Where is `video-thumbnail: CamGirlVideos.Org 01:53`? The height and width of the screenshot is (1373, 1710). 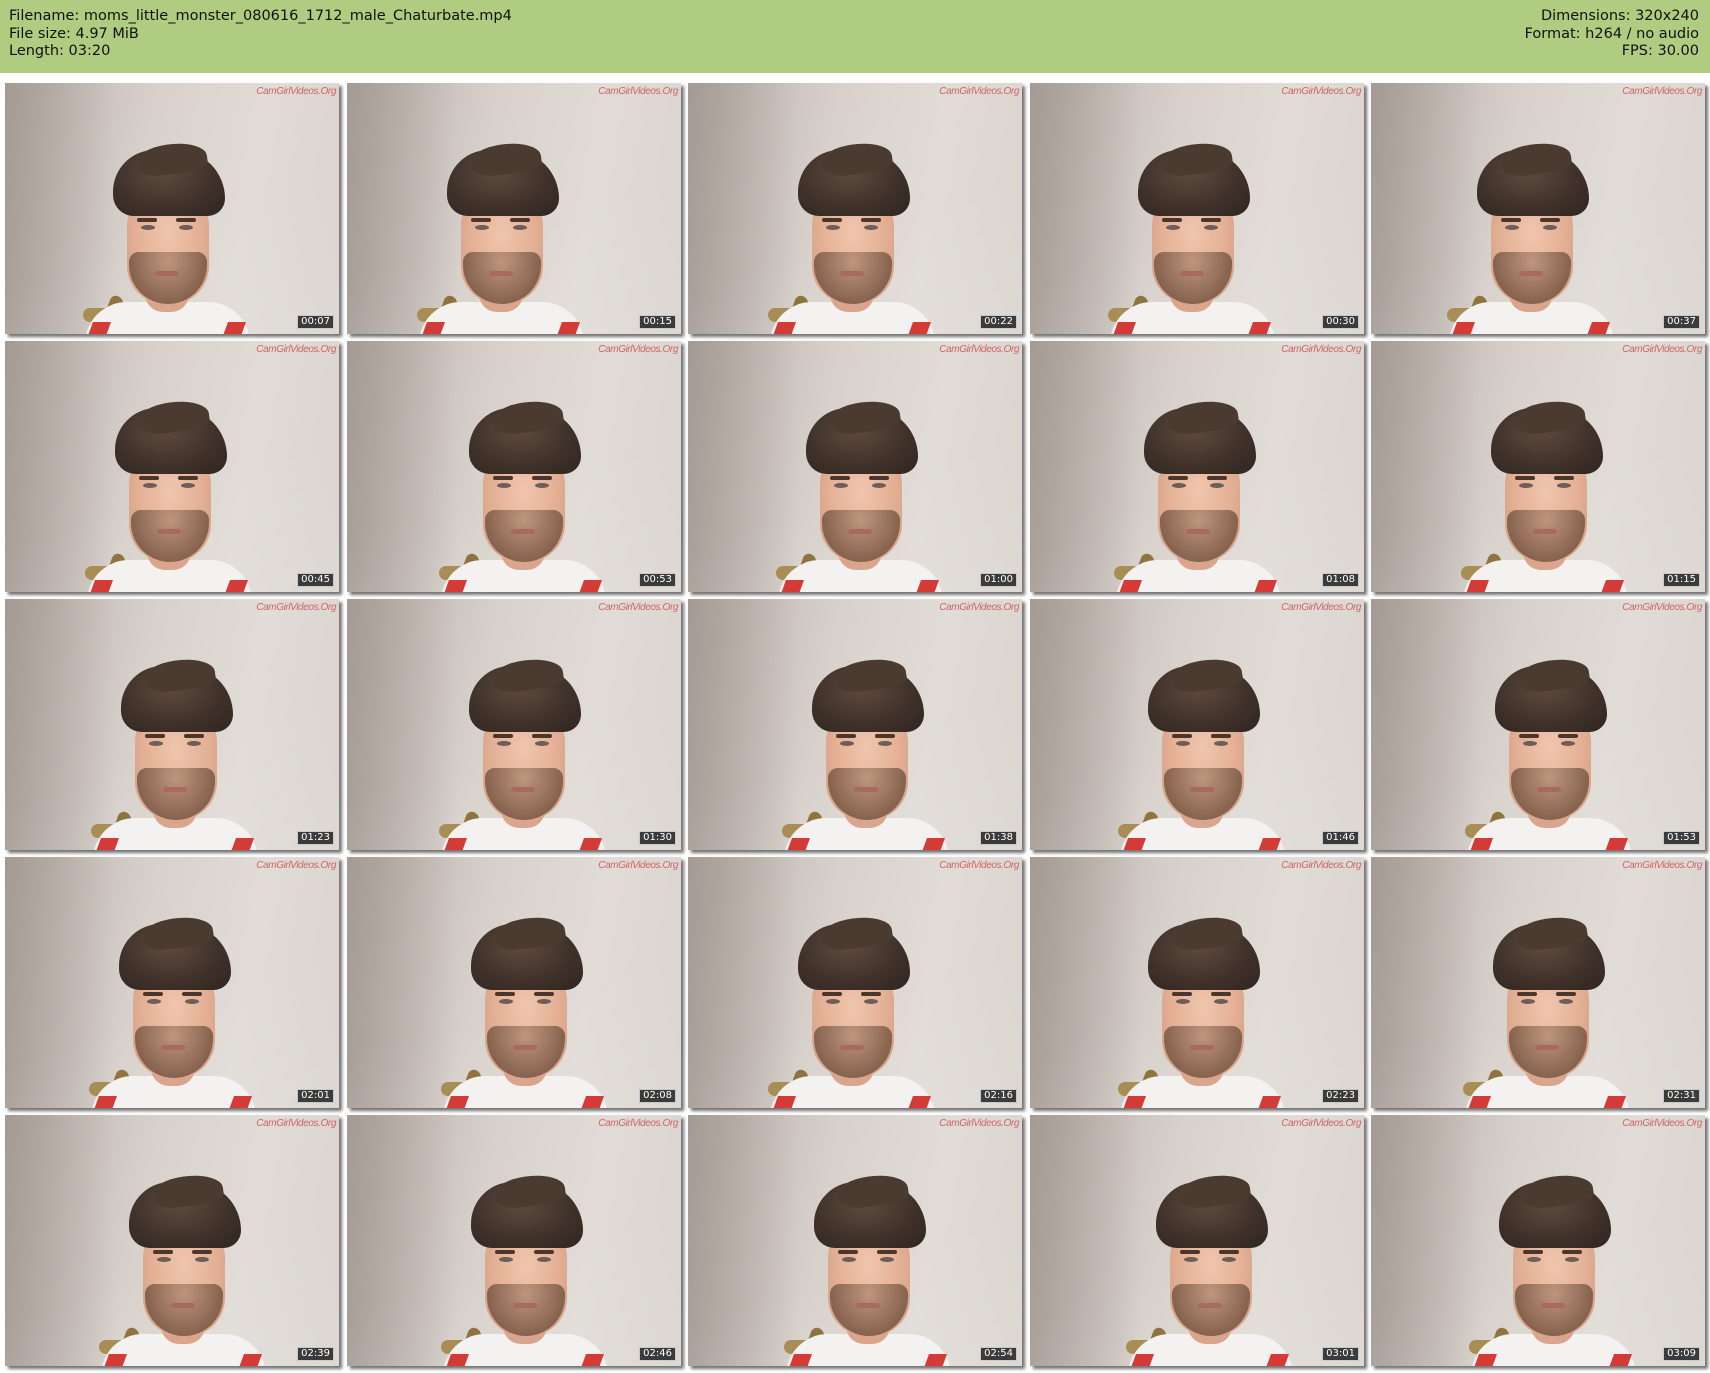 video-thumbnail: CamGirlVideos.Org 01:53 is located at coordinates (1538, 724).